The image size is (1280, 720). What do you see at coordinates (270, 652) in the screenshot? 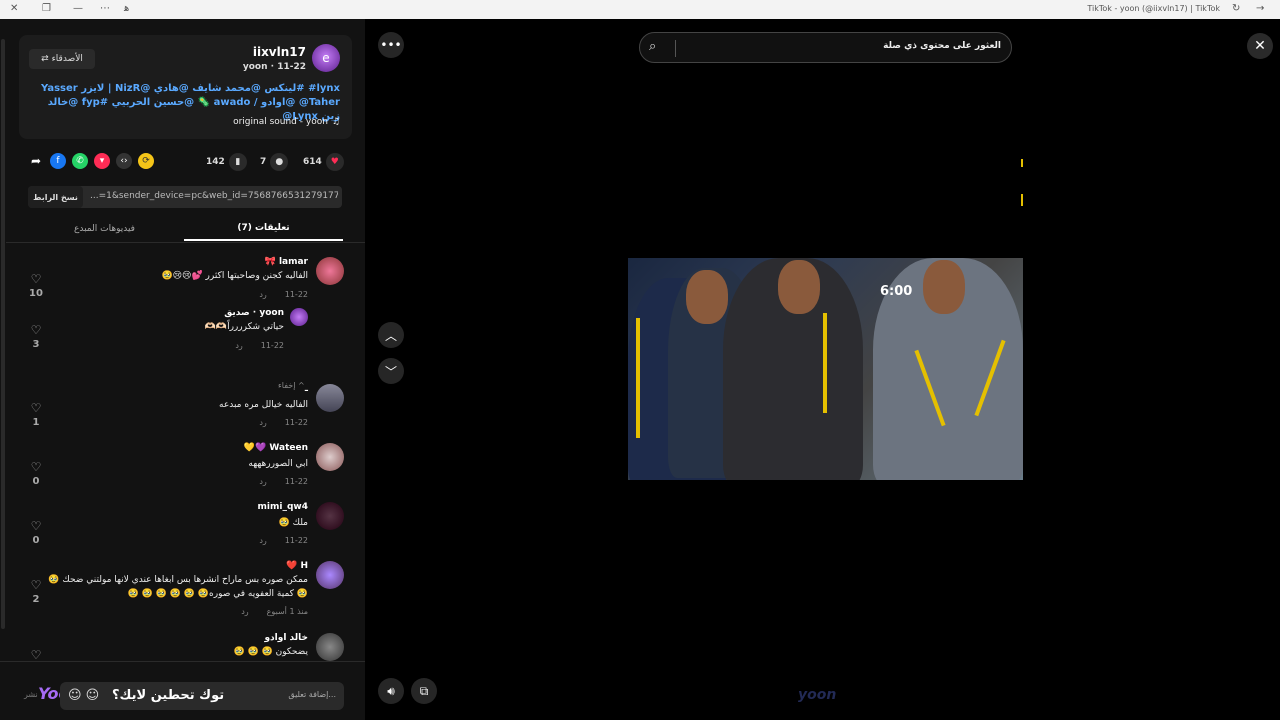
I see `comment-text: يضحكون 🥹 🥹 🥹` at bounding box center [270, 652].